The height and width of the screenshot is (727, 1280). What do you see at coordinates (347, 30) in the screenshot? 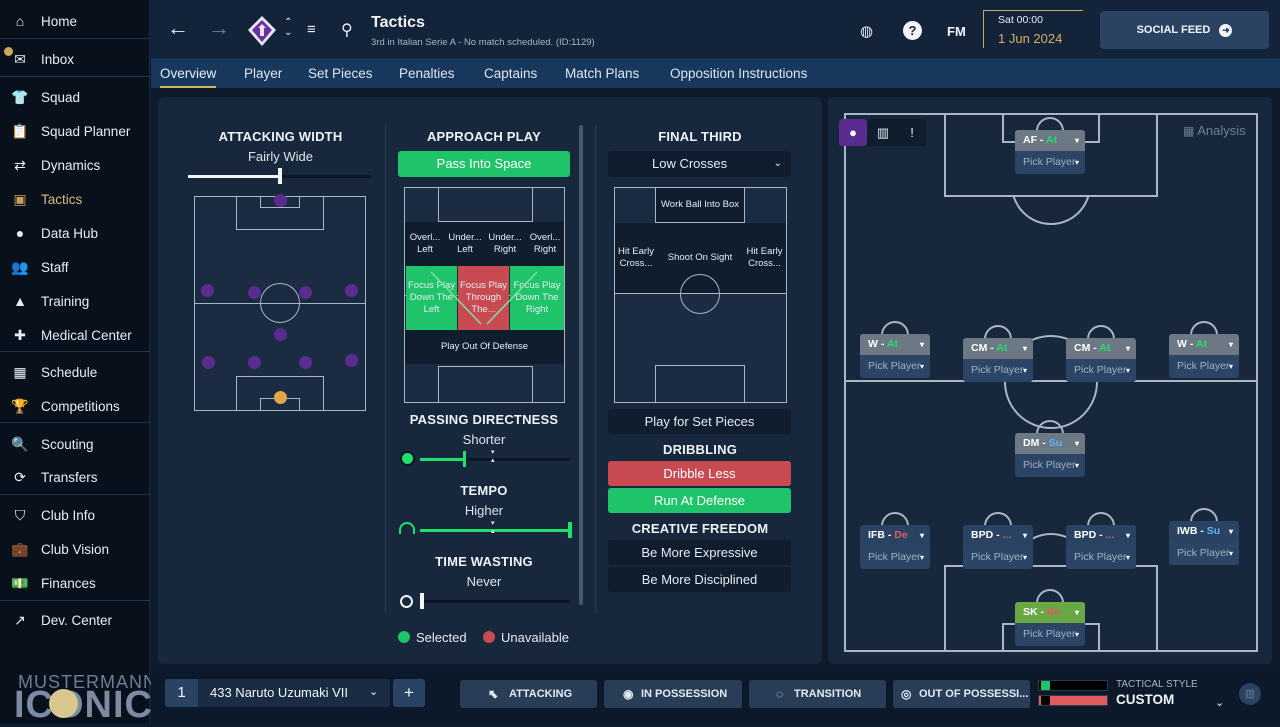
I see `search-icon: ⚲` at bounding box center [347, 30].